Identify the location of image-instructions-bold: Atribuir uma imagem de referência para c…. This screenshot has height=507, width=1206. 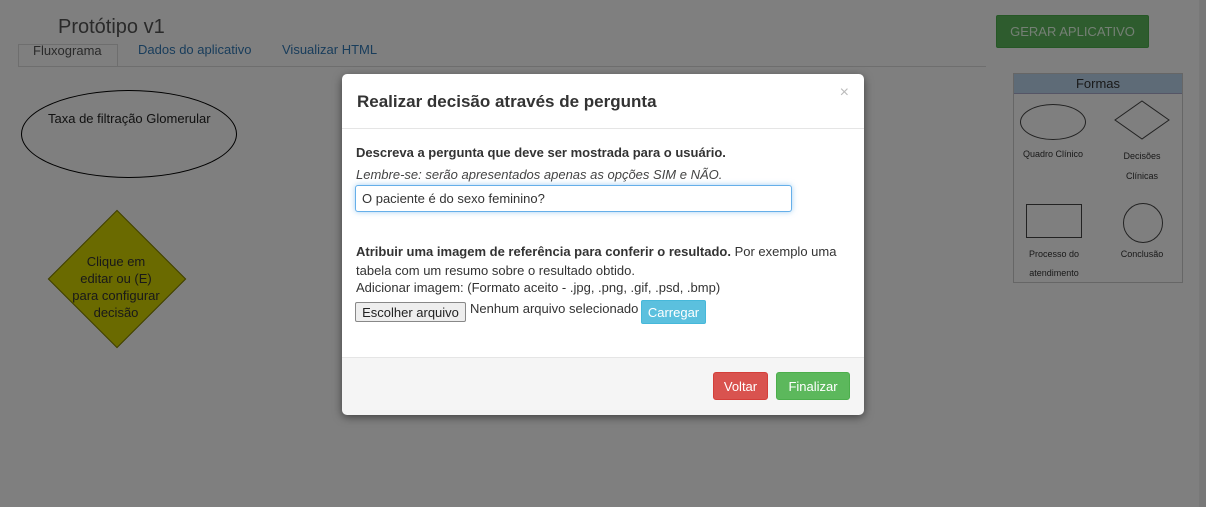
(543, 251).